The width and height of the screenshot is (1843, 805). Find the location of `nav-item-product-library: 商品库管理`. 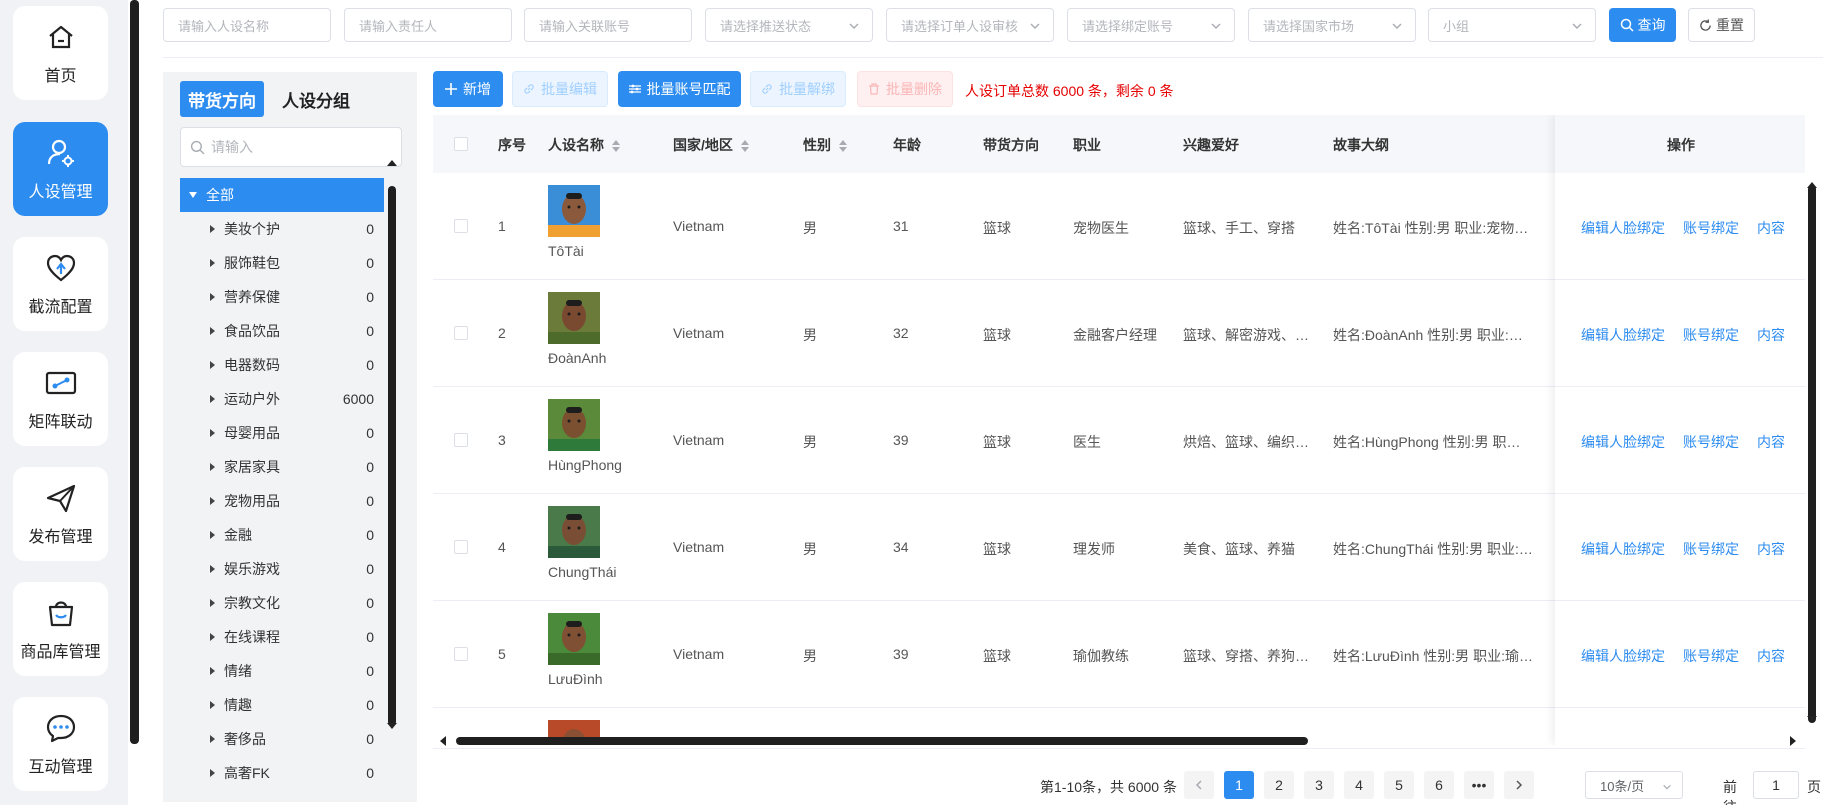

nav-item-product-library: 商品库管理 is located at coordinates (60, 629).